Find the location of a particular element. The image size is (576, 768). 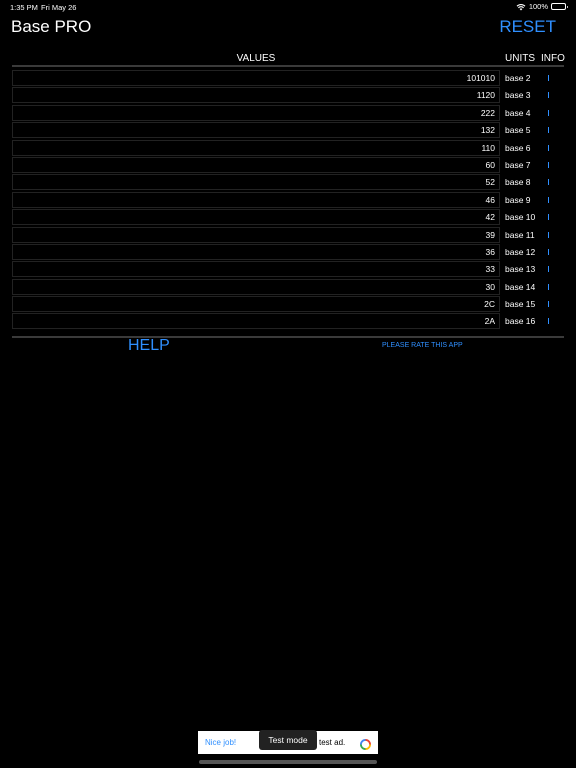

unit-label: base 13 is located at coordinates (520, 269).